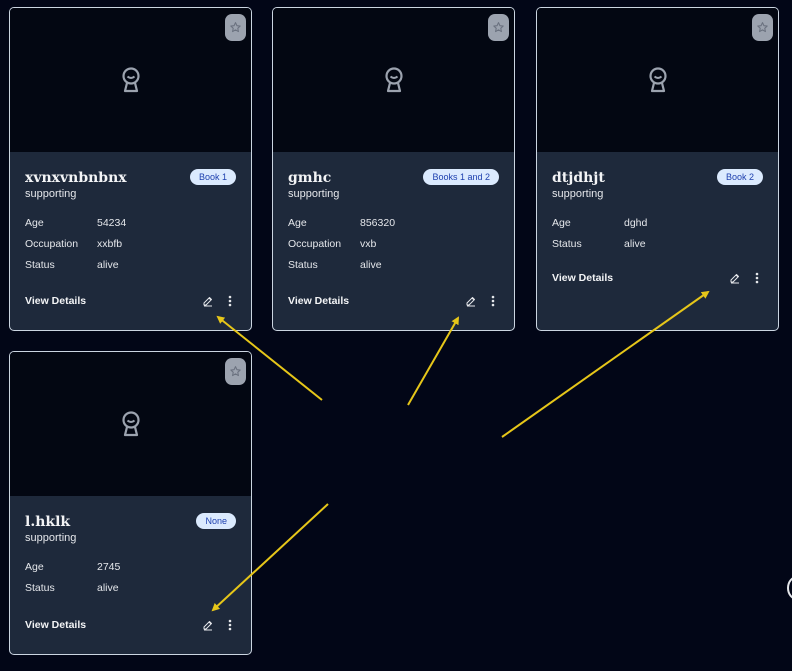 The height and width of the screenshot is (671, 792). I want to click on field-row: Occupation vxb, so click(393, 243).